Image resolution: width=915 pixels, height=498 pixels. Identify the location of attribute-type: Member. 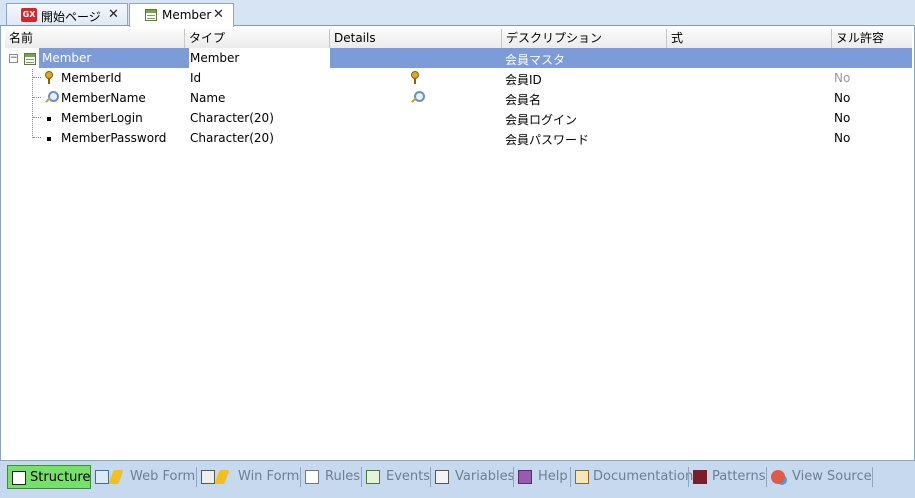
(214, 58).